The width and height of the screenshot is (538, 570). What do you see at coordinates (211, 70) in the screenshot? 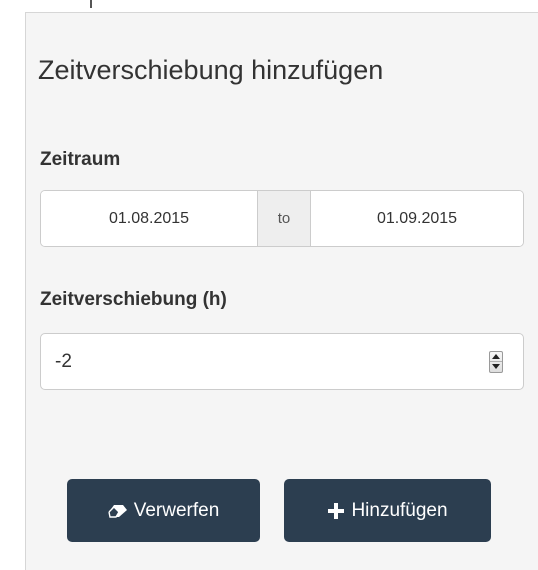
I see `panel-title: Zeitverschiebung hinzufügen` at bounding box center [211, 70].